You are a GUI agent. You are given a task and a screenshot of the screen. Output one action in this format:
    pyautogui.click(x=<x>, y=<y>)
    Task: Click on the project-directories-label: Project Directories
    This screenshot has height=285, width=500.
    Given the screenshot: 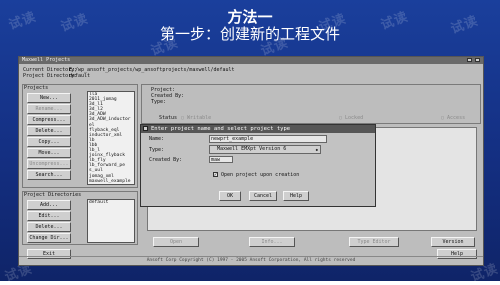 What is the action you would take?
    pyautogui.click(x=53, y=195)
    